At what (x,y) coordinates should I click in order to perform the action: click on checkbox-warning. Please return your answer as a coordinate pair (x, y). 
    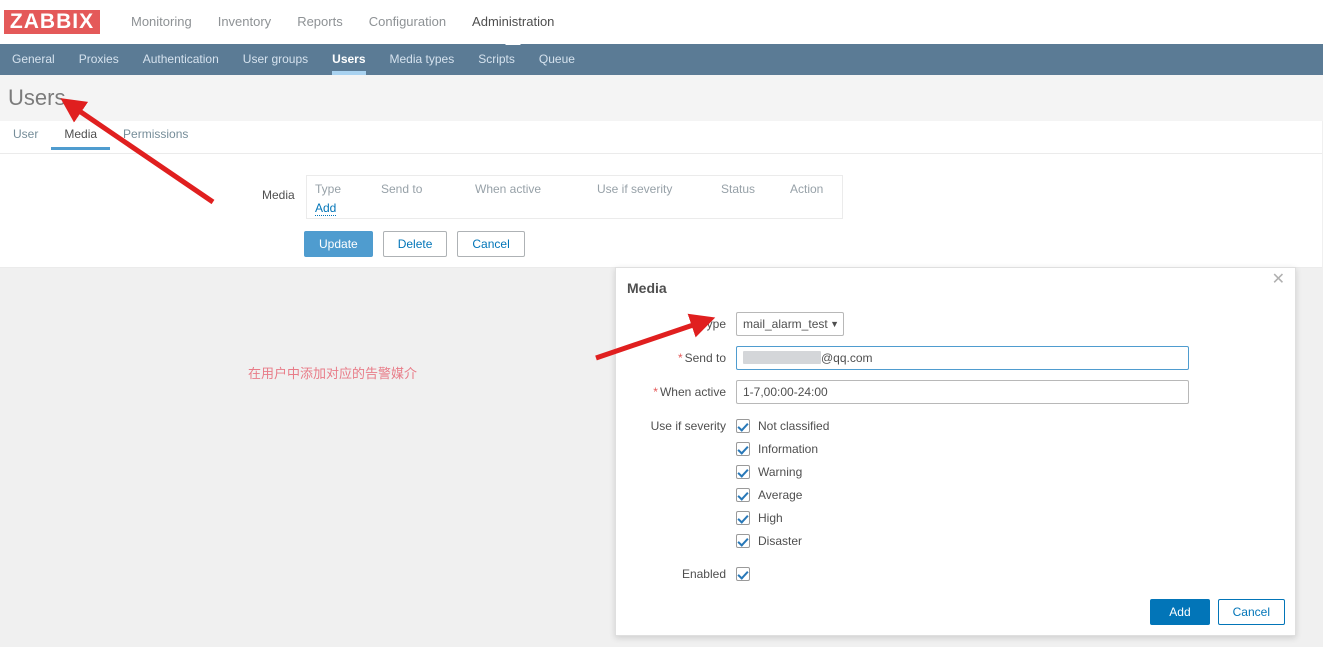
    Looking at the image, I should click on (743, 471).